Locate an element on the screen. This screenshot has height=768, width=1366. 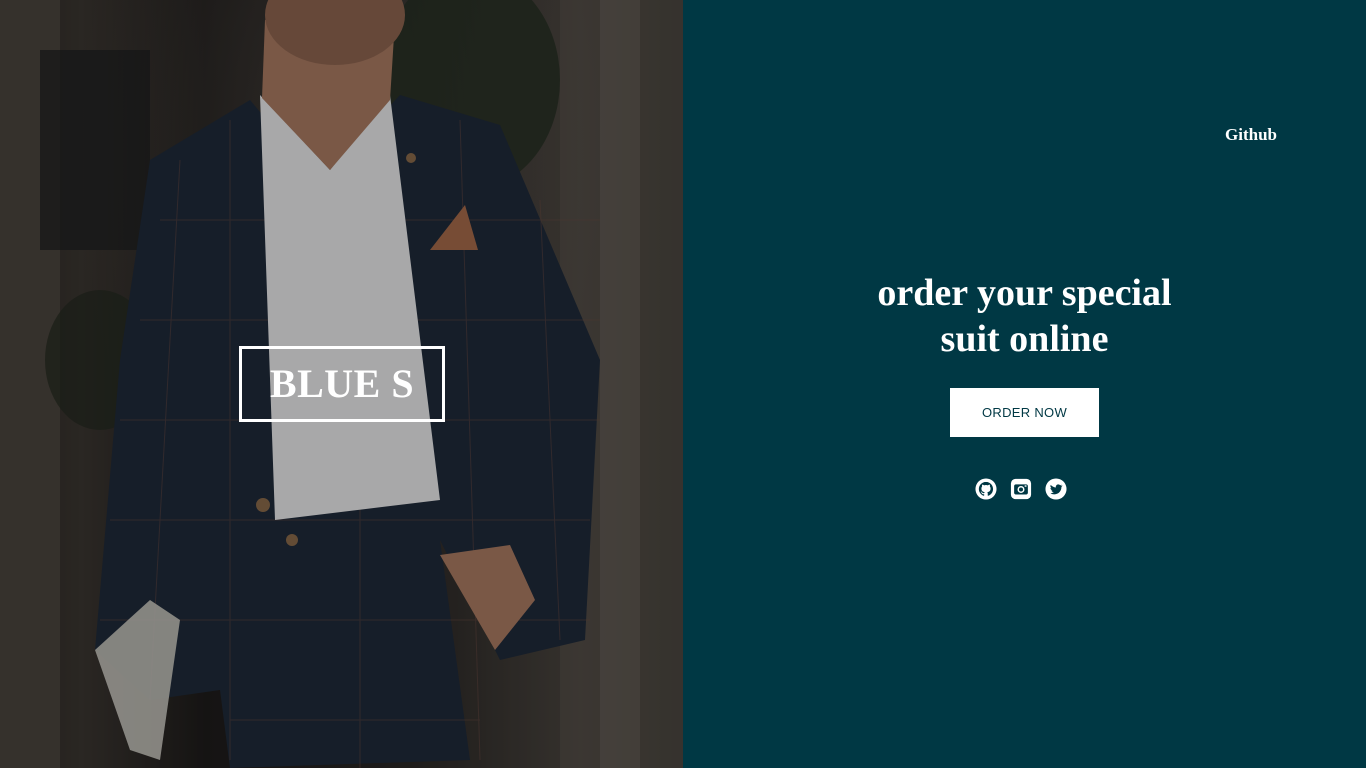
order-now-button: ORDER NOW is located at coordinates (1024, 412).